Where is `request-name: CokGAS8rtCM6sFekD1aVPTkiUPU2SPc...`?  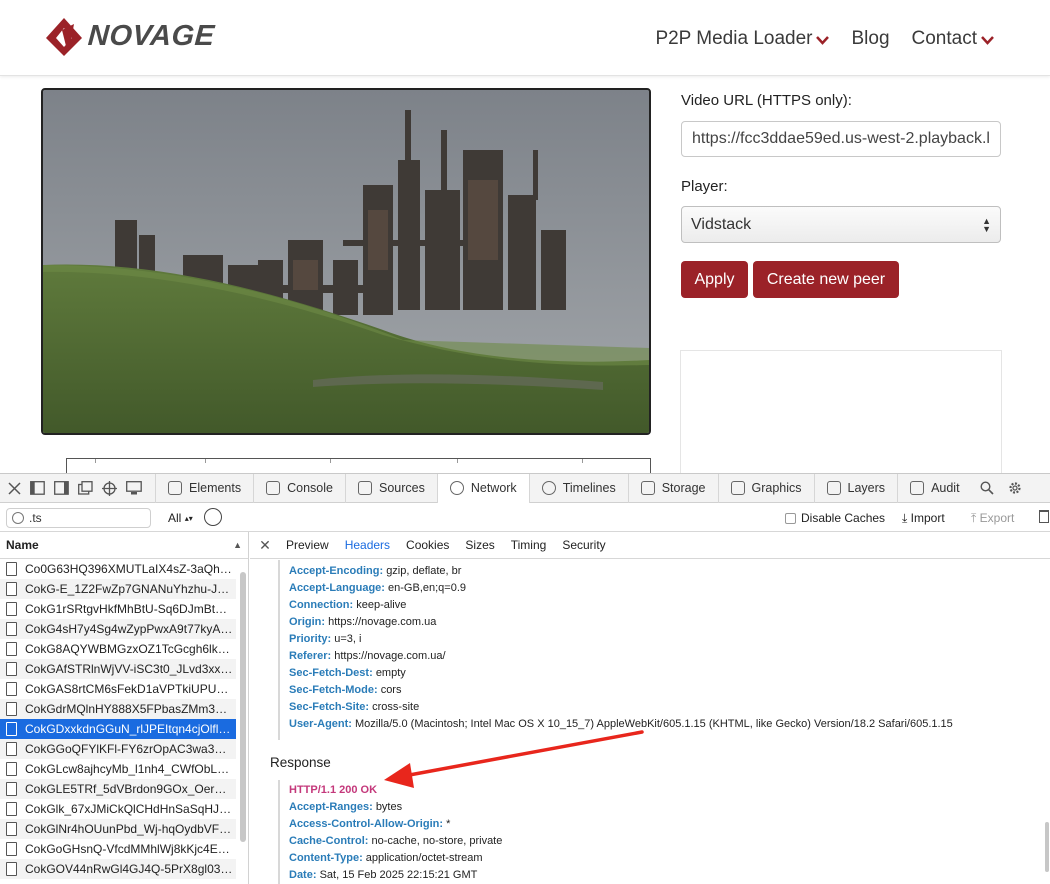
request-name: CokGAS8rtCM6sFekD1aVPTkiUPU2SPc... is located at coordinates (129, 689).